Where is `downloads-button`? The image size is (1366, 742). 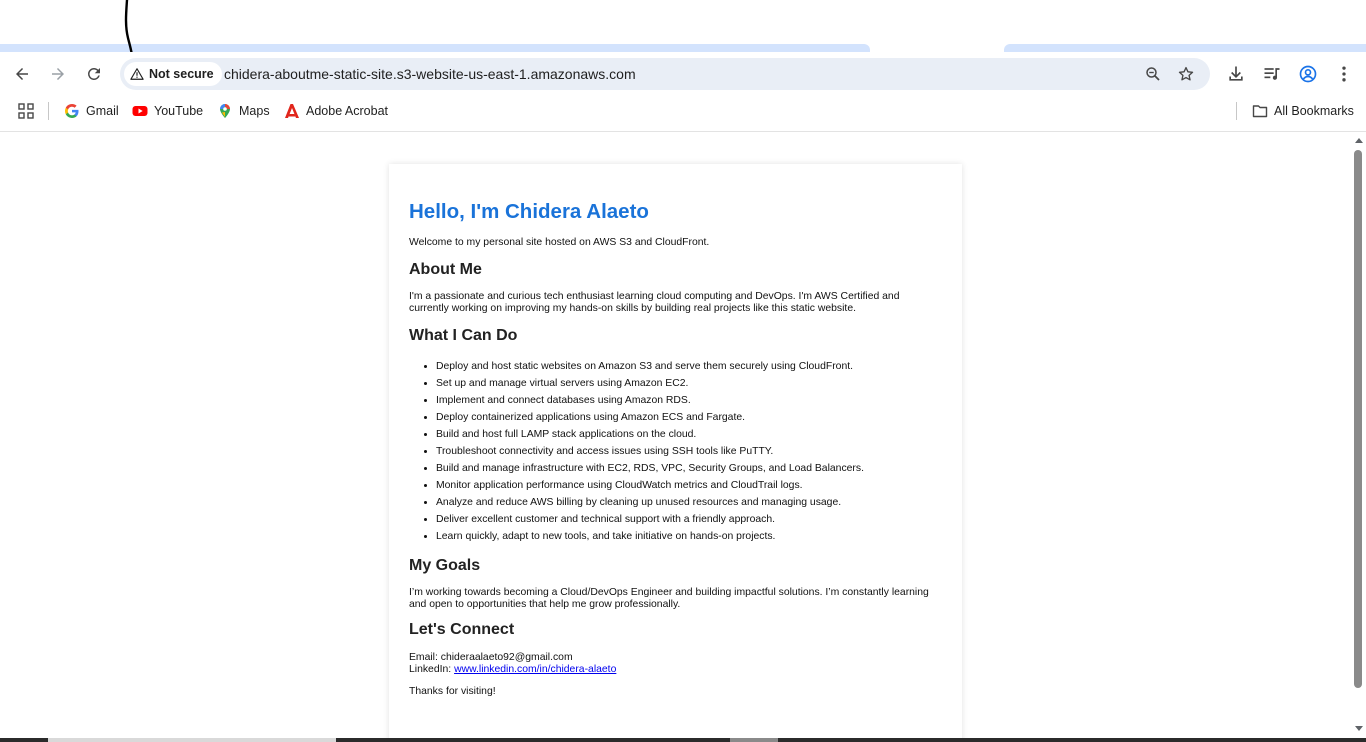
downloads-button is located at coordinates (1236, 74).